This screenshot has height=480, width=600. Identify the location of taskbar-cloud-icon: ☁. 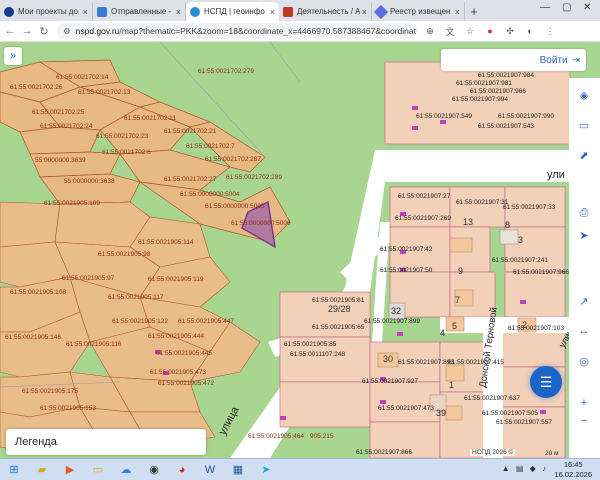
(126, 470).